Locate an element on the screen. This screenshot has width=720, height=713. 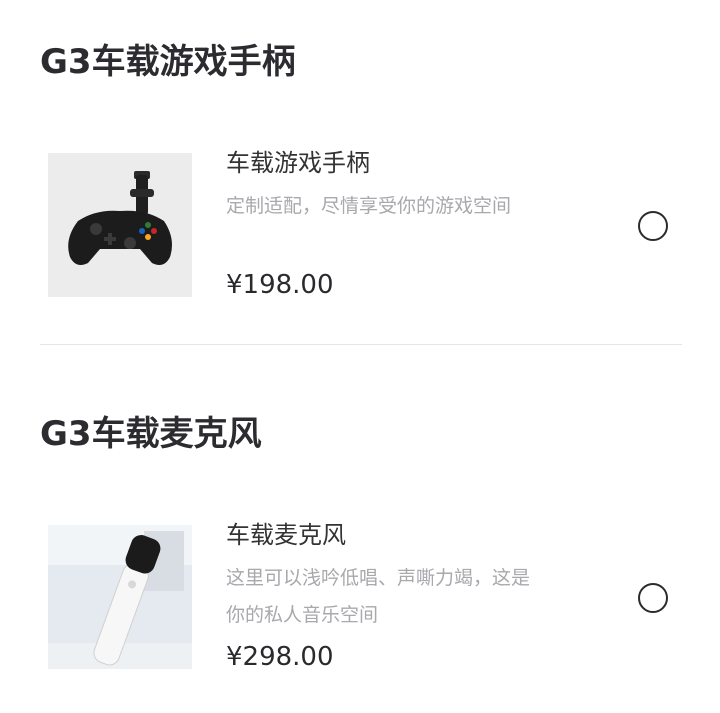
product-name: 车载麦克风 is located at coordinates (286, 535).